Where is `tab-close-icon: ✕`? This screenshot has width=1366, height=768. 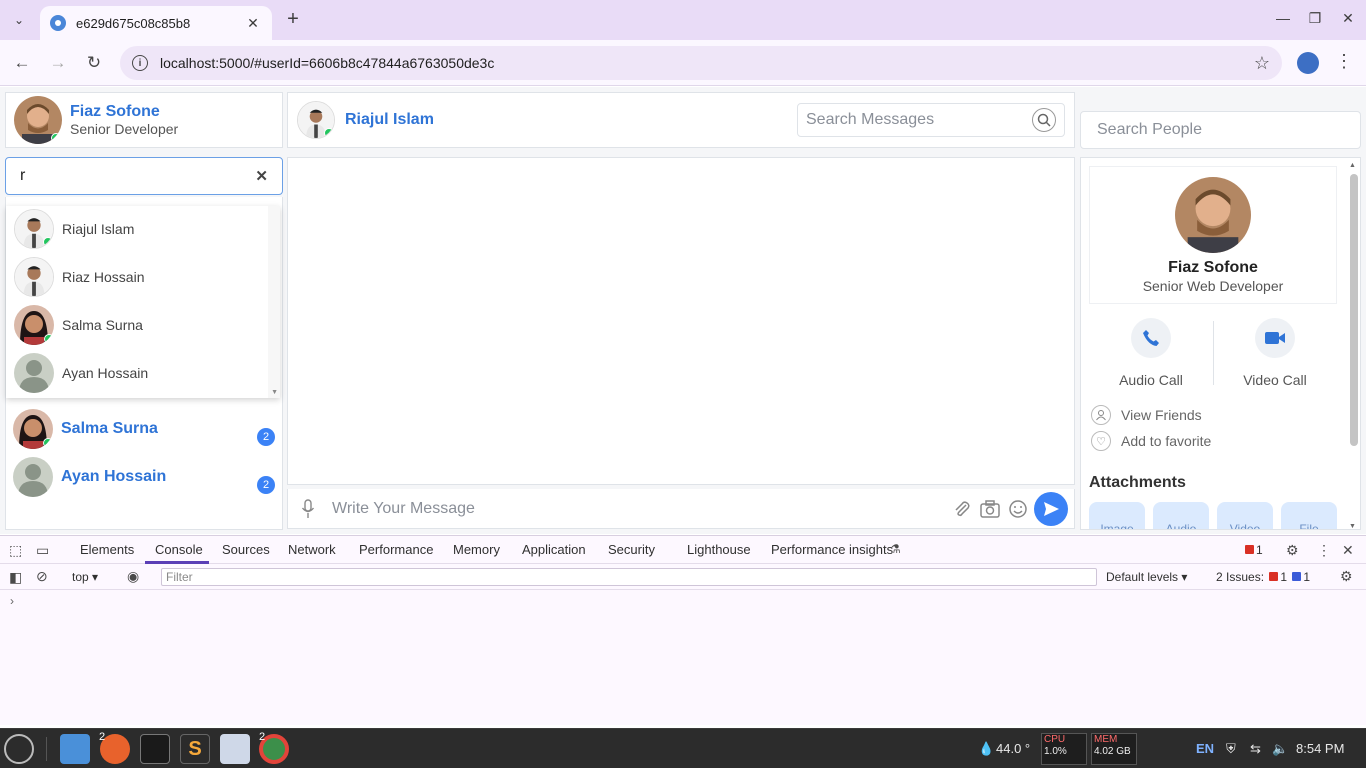 tab-close-icon: ✕ is located at coordinates (253, 23).